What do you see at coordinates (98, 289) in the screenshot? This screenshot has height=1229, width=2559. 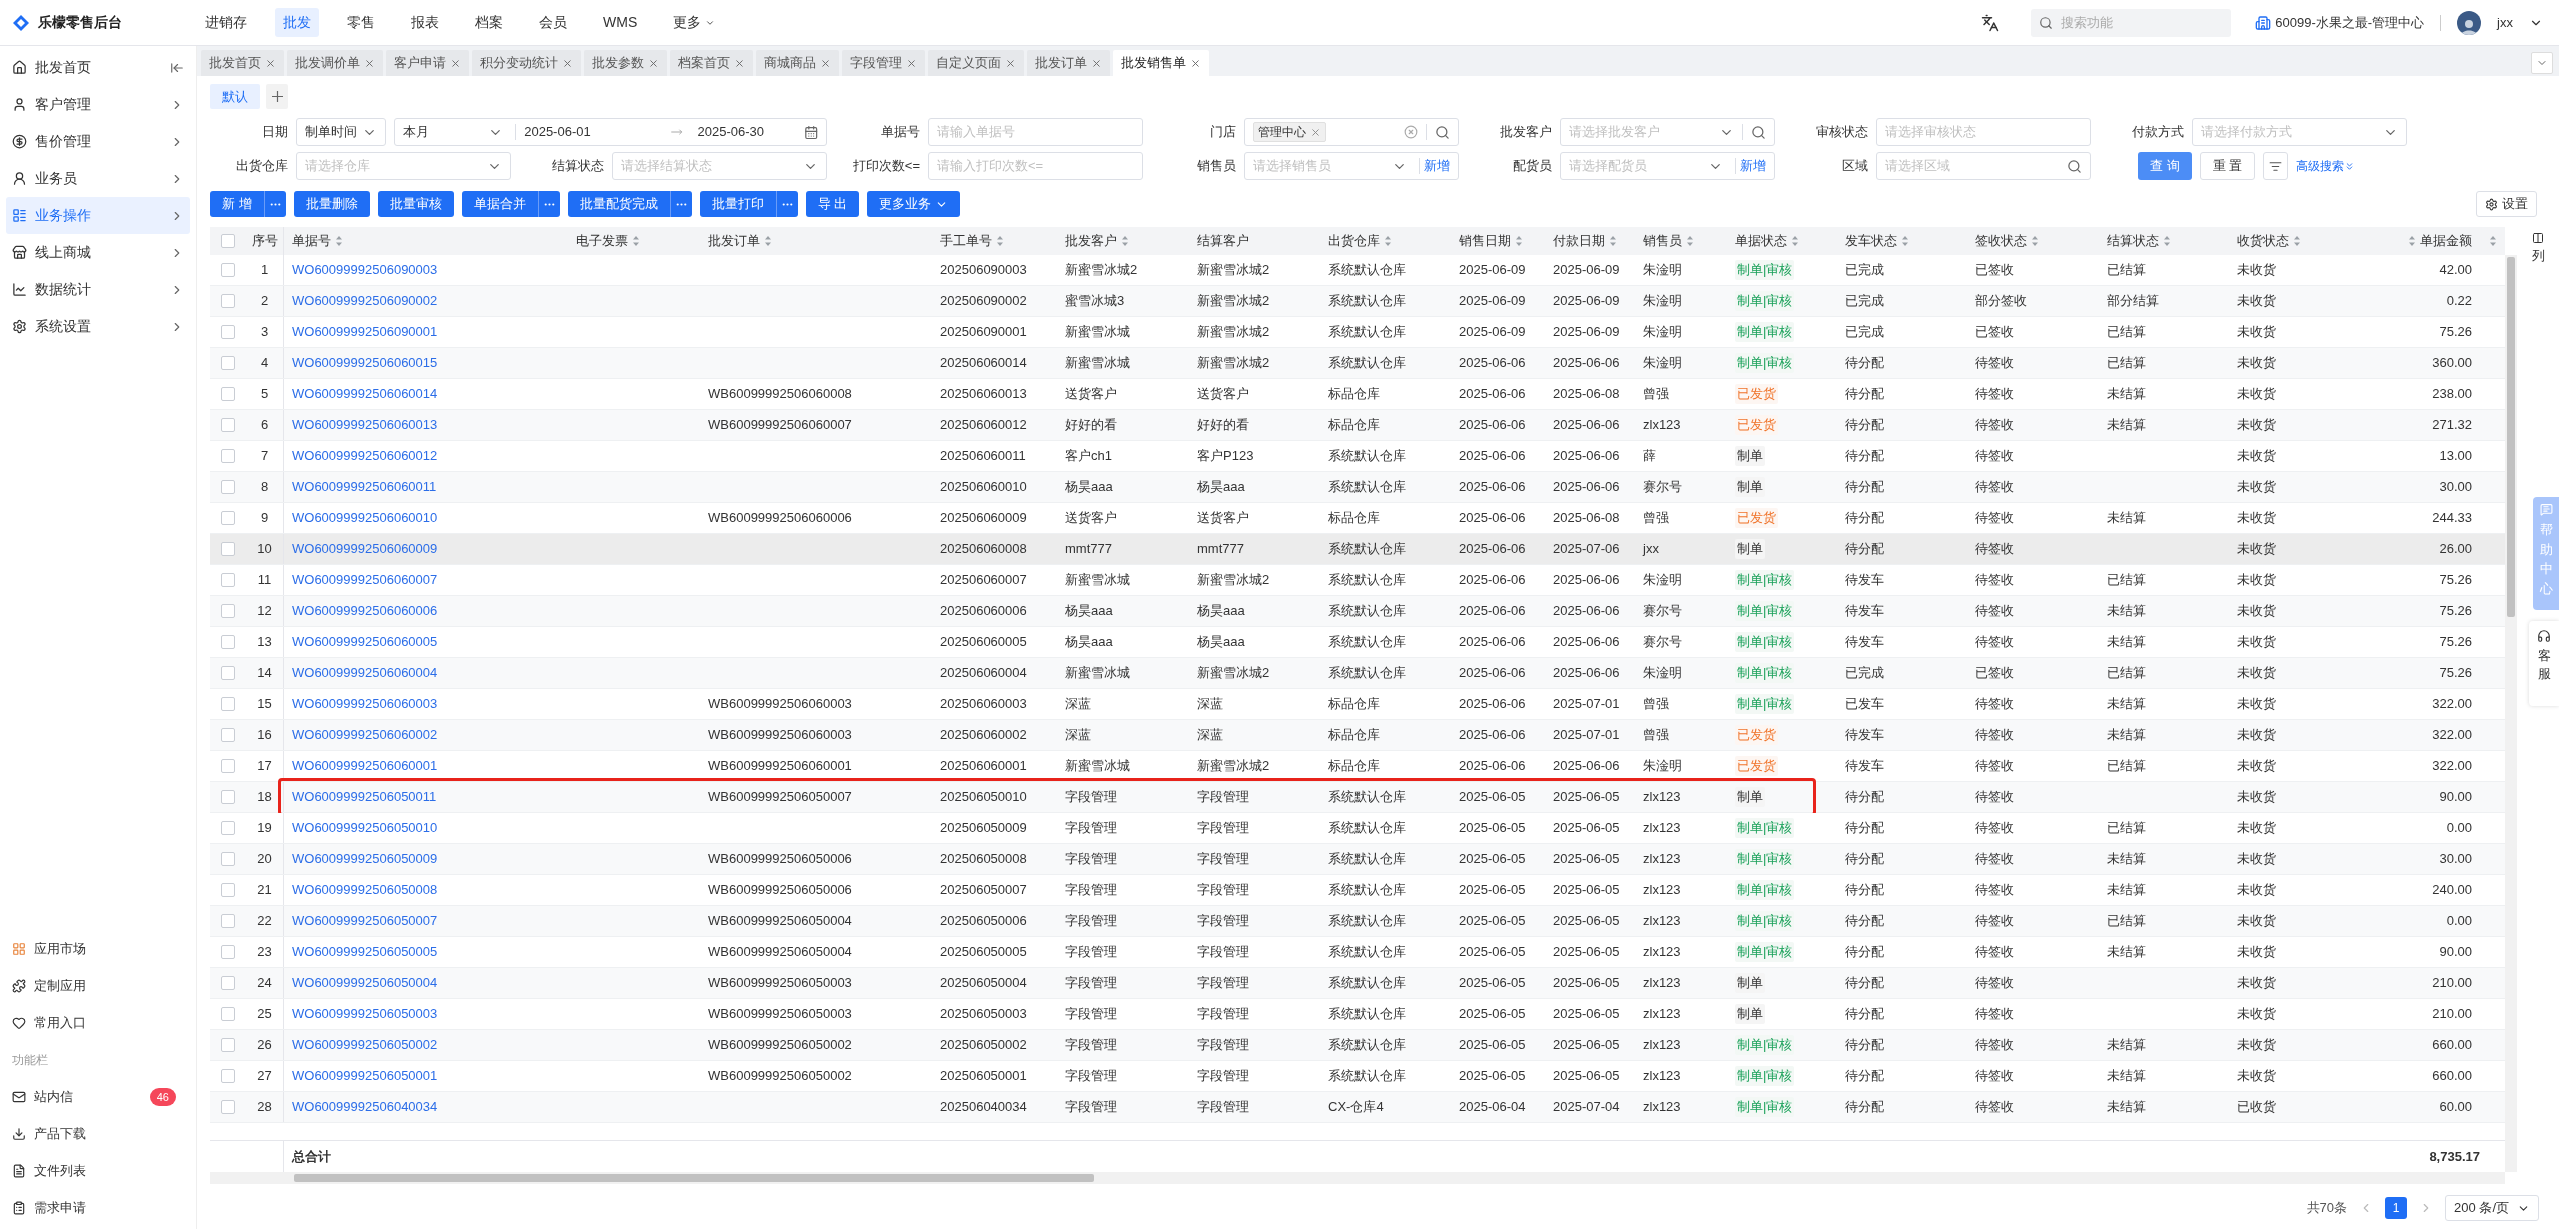 I see `sidebar-item: 数据统计` at bounding box center [98, 289].